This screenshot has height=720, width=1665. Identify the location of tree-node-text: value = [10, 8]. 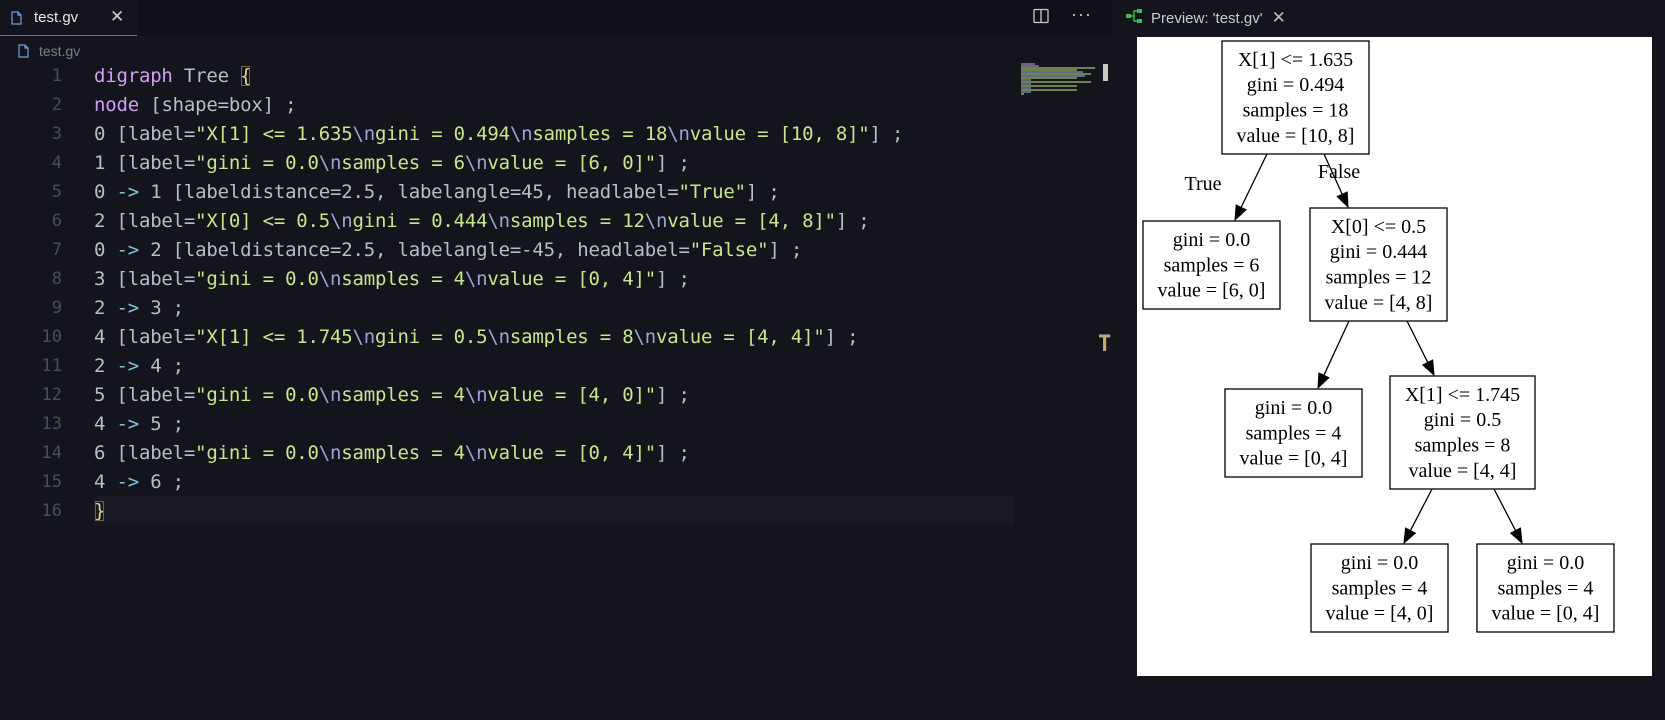
(1296, 136).